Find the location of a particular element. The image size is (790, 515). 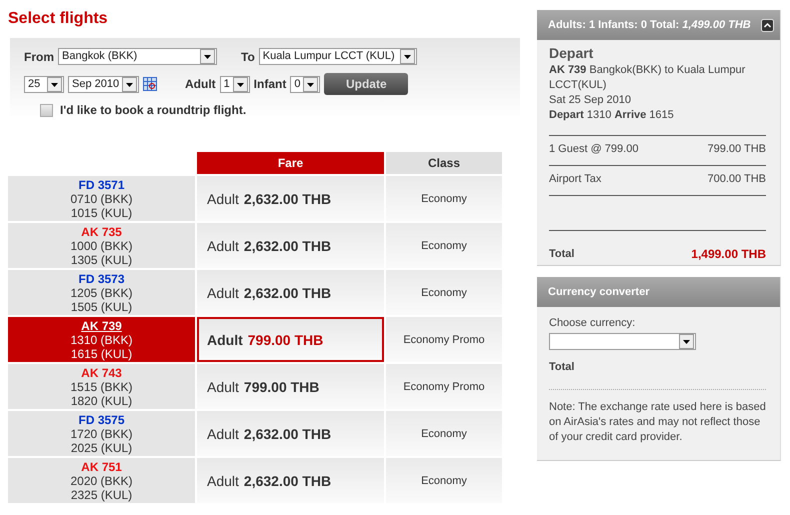

column-header: Class is located at coordinates (444, 163).